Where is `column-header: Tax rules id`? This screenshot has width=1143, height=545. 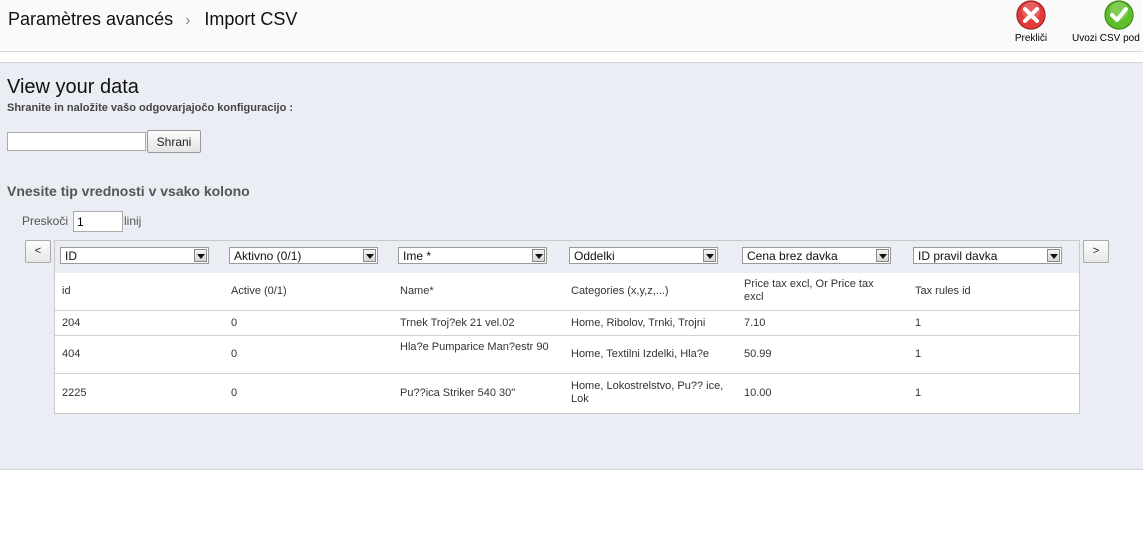 column-header: Tax rules id is located at coordinates (943, 291).